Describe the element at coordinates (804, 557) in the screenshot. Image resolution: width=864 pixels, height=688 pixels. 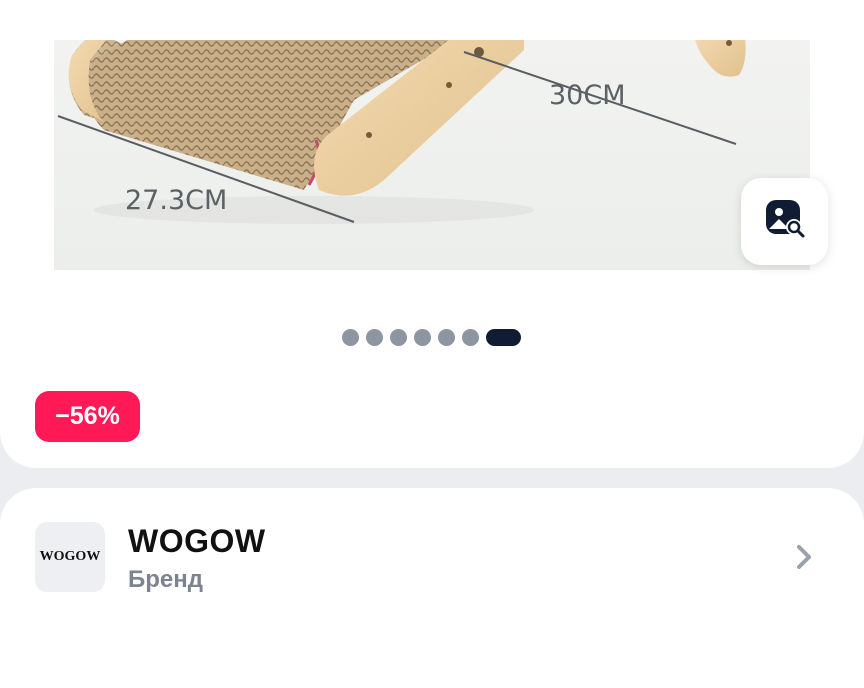
I see `chevron-right-icon` at that location.